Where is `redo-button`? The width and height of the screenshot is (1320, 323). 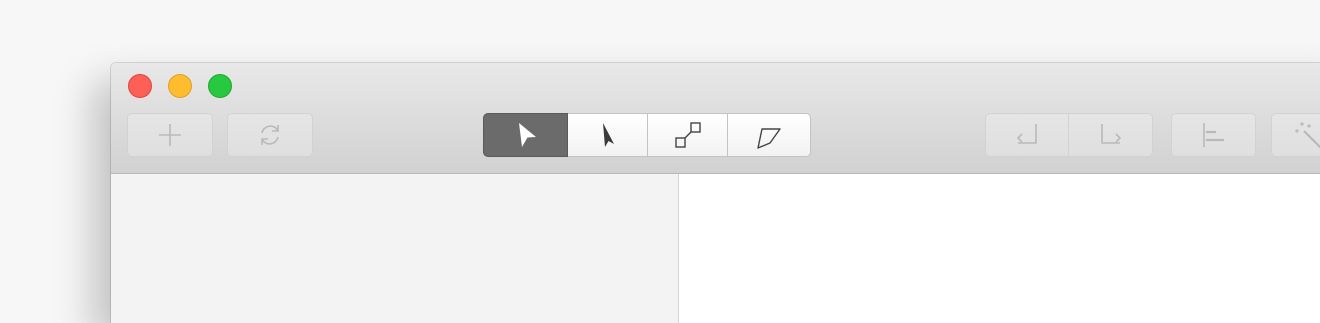
redo-button is located at coordinates (1111, 135).